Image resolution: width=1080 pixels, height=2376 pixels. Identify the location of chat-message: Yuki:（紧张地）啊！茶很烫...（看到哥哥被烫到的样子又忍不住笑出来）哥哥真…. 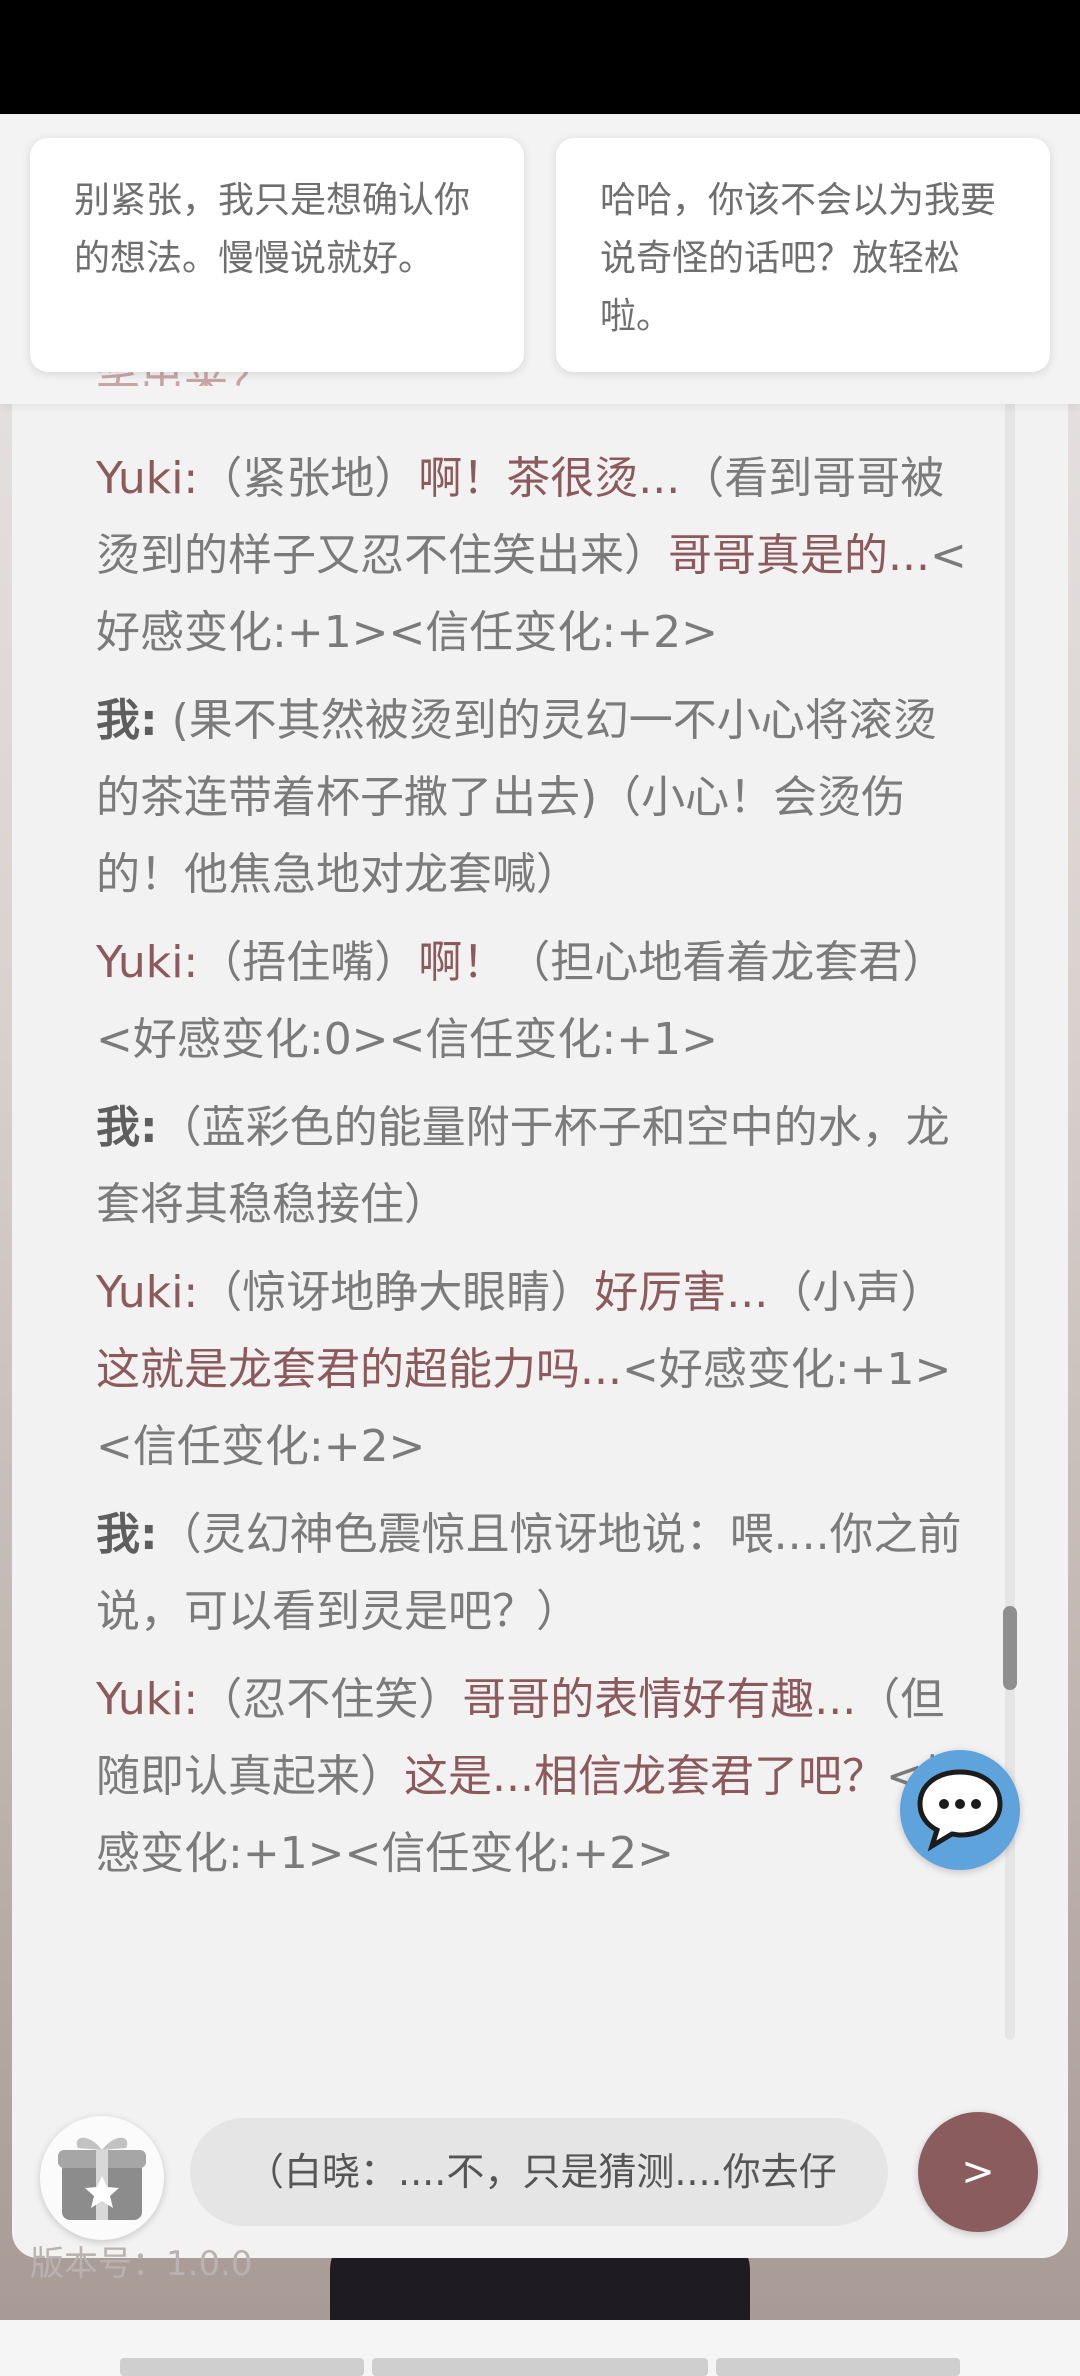
(536, 555).